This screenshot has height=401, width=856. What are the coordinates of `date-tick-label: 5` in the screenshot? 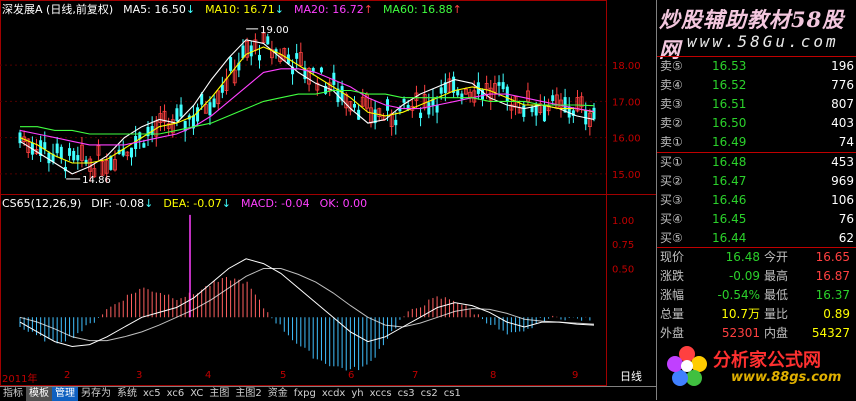 It's located at (283, 375).